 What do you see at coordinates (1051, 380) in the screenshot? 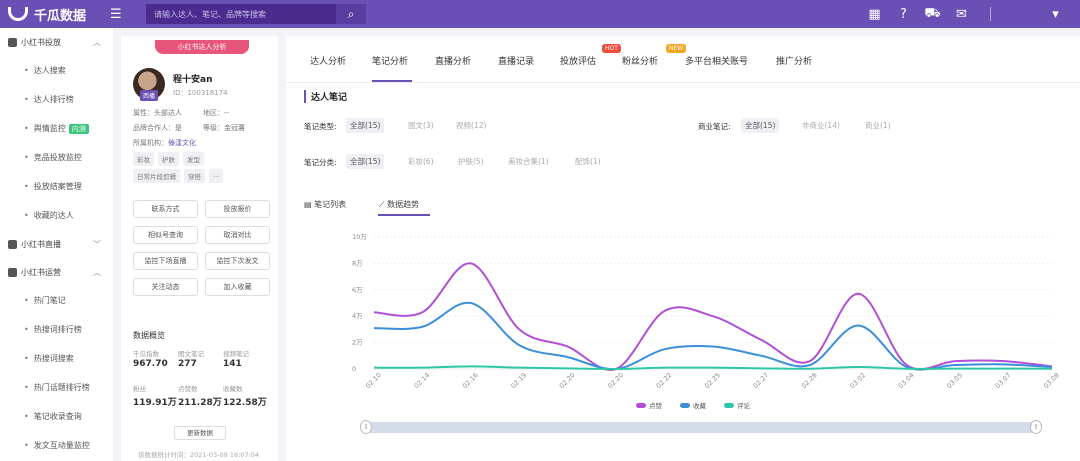
I see `x-tick-label: 03.08` at bounding box center [1051, 380].